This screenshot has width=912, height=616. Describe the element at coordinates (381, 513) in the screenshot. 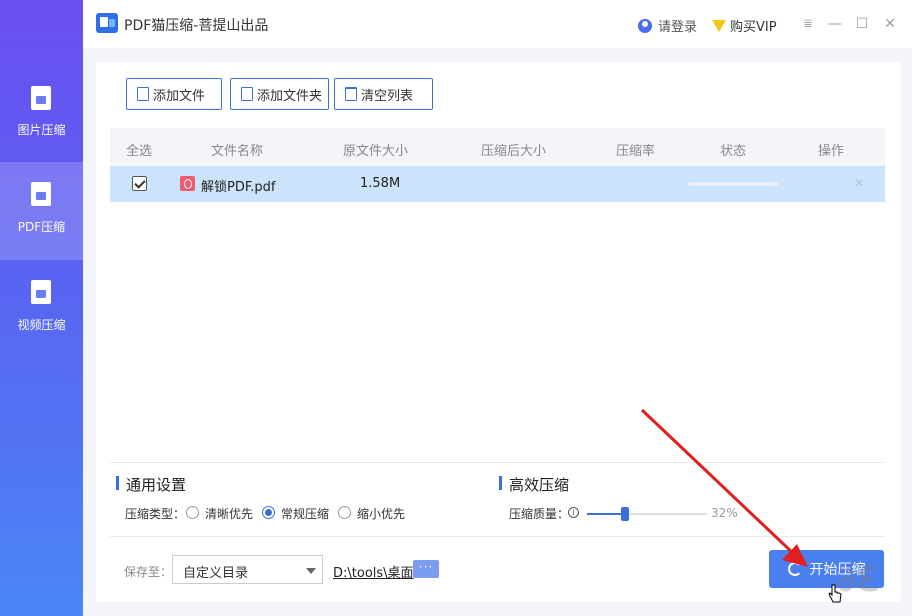

I see `option-label: 缩小优先` at that location.